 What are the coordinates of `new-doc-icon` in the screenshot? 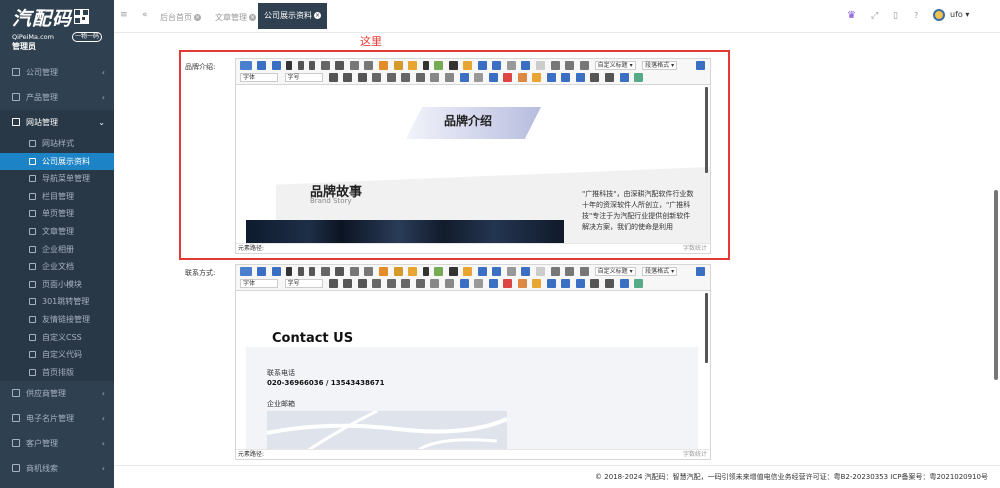 It's located at (540, 271).